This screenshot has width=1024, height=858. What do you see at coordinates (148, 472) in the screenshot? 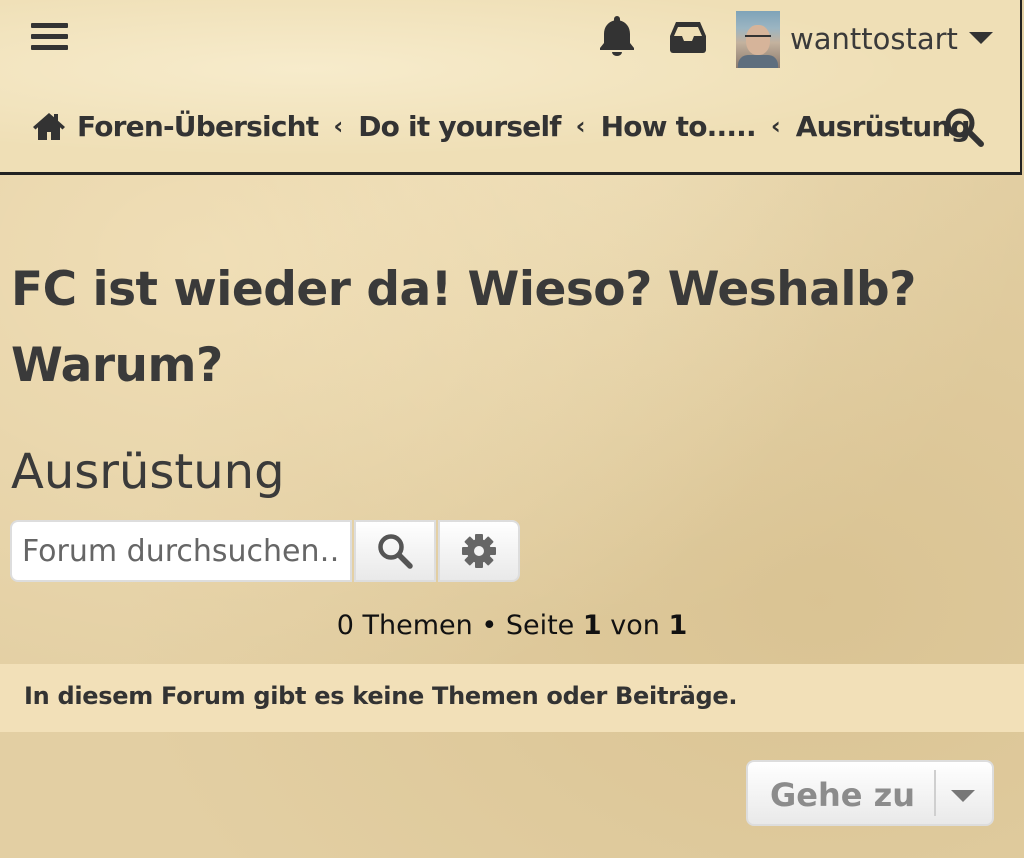
I see `forum-name: Ausrüstung` at bounding box center [148, 472].